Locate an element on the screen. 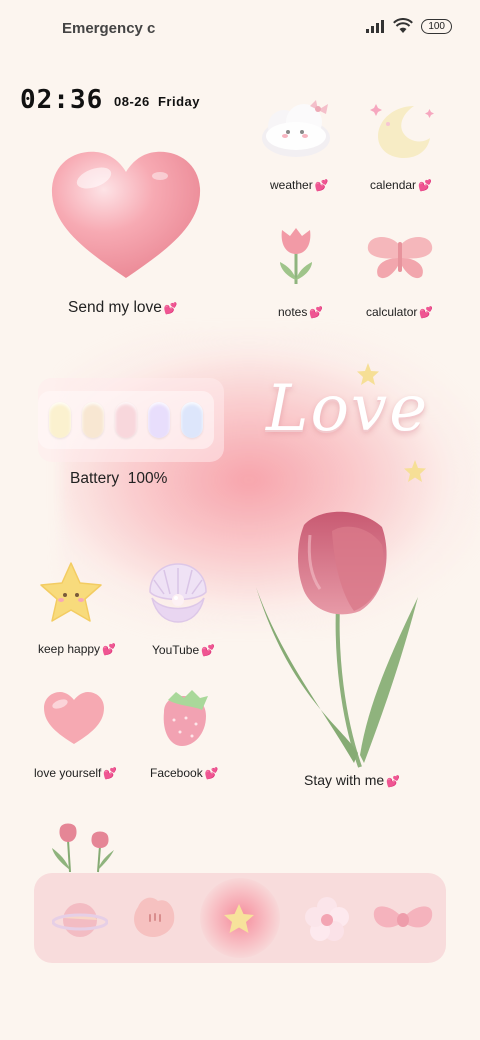 The height and width of the screenshot is (1040, 480). dock-flower-app is located at coordinates (327, 919).